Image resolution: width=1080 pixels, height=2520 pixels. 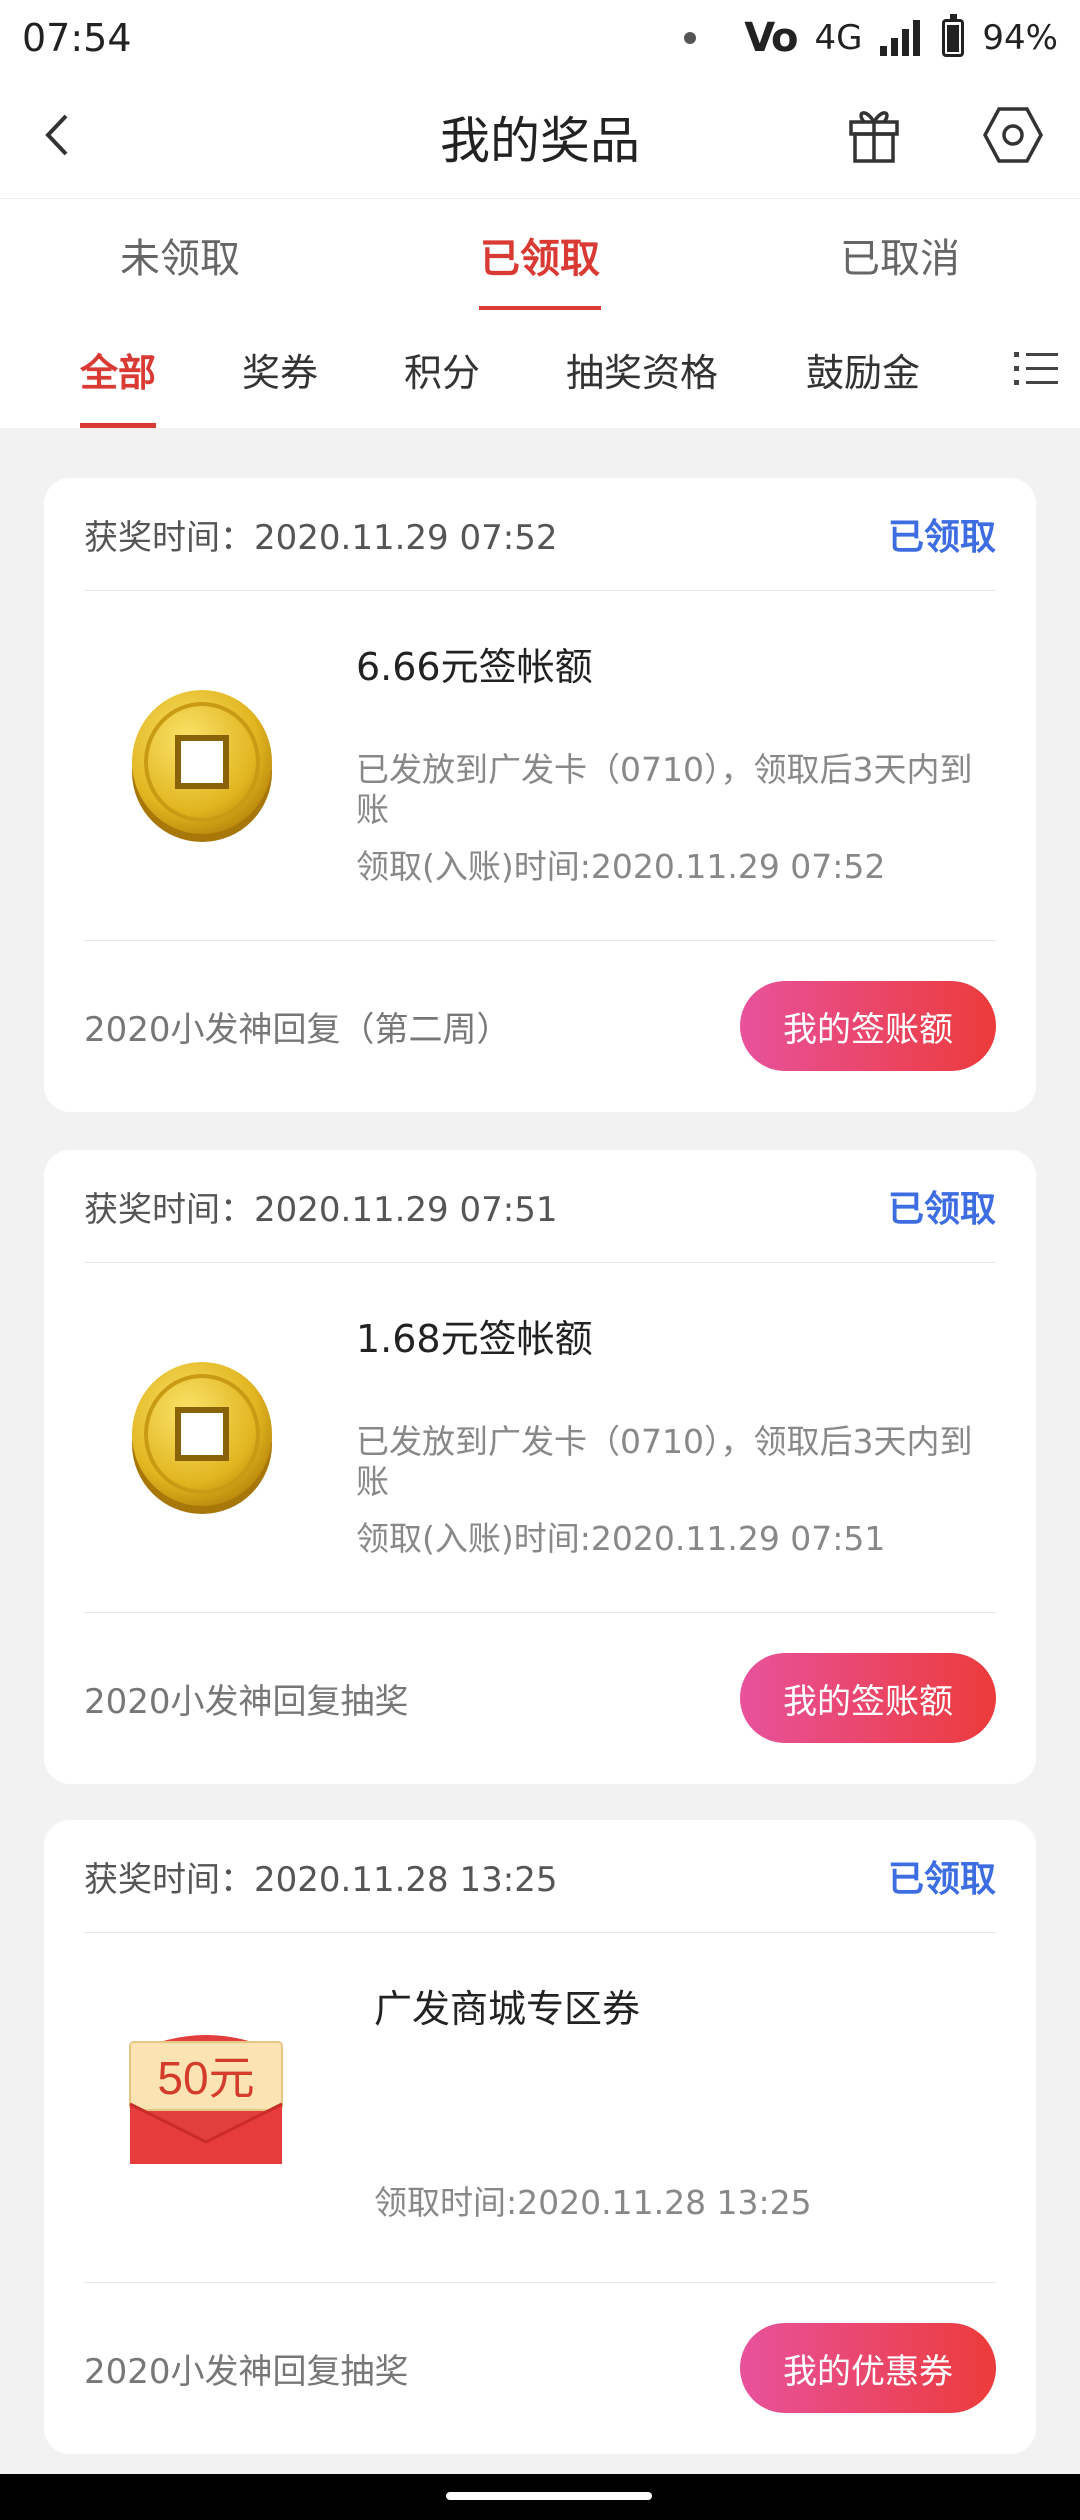 I want to click on app-header: 我的奖品, so click(x=540, y=137).